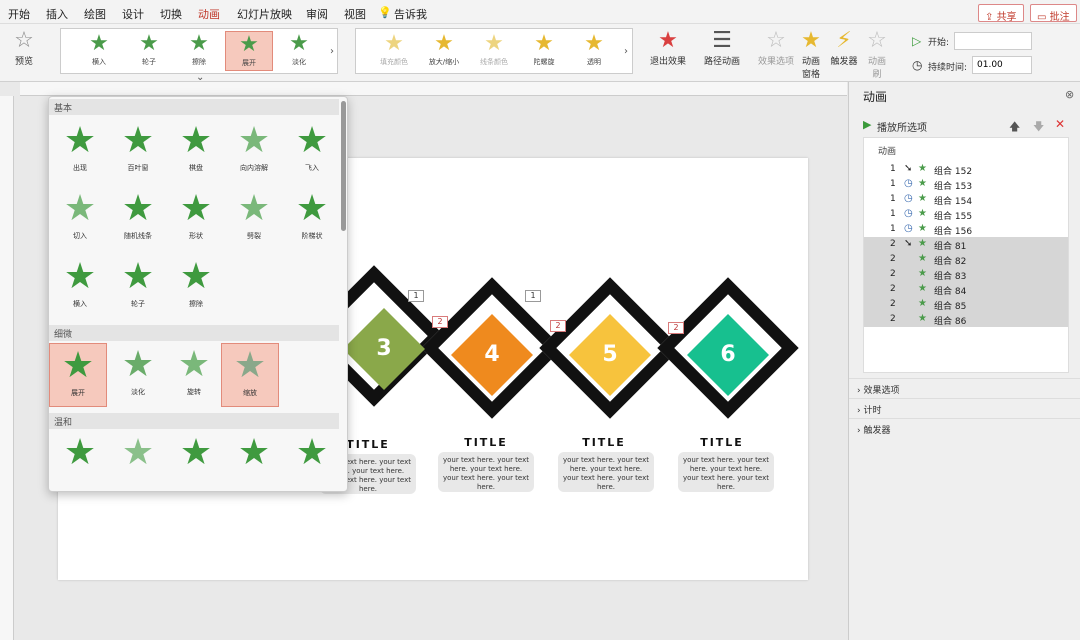 The image size is (1080, 640). What do you see at coordinates (668, 47) in the screenshot?
I see `exit-effect-button: ★ 退出效果` at bounding box center [668, 47].